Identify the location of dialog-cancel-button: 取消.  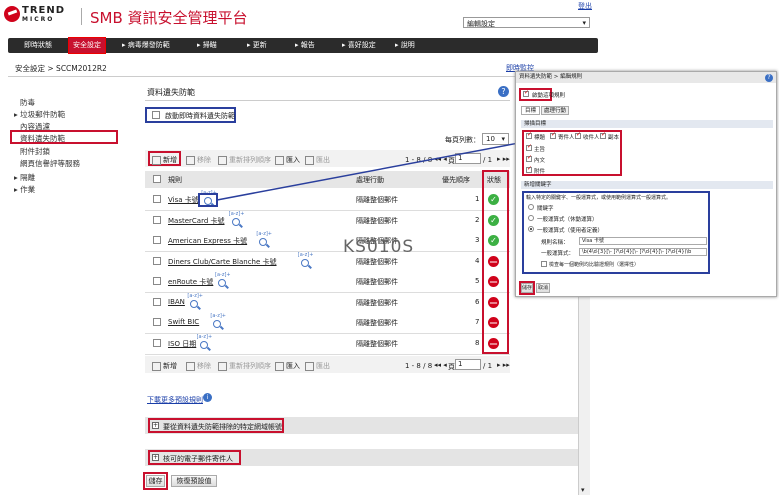
(543, 288).